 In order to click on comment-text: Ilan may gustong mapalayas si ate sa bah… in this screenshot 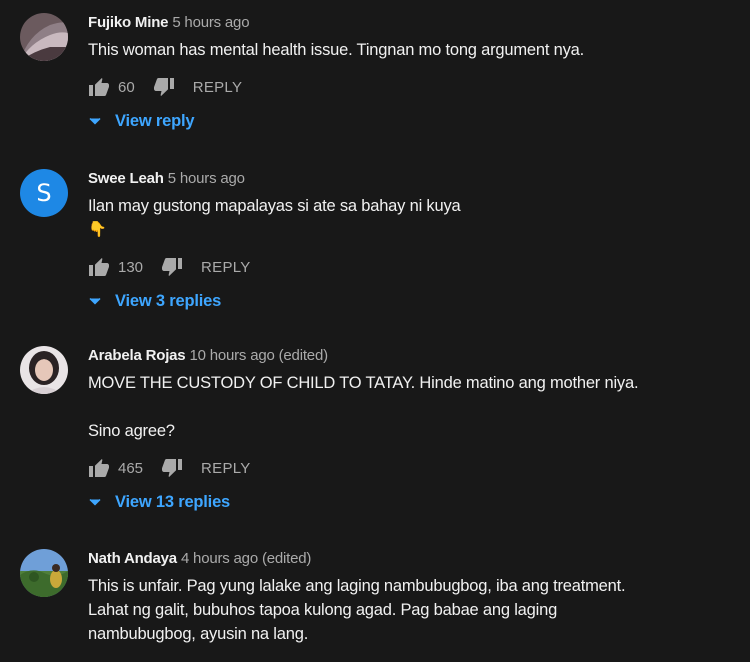, I will do `click(414, 218)`.